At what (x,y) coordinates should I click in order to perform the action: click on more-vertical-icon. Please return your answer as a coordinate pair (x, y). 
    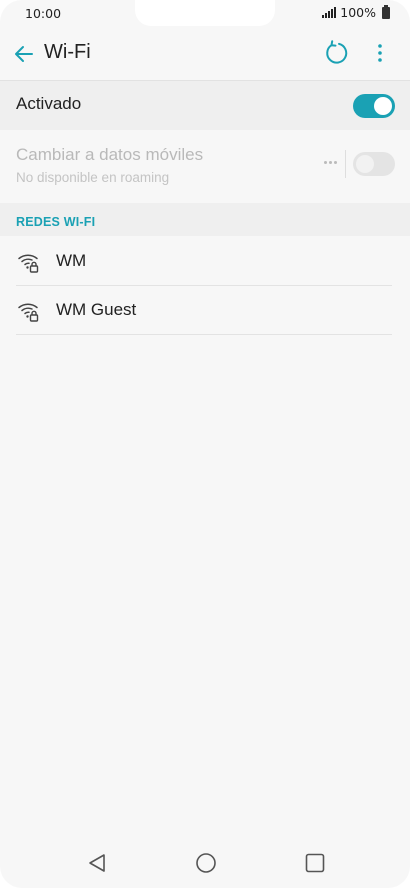
    Looking at the image, I should click on (380, 53).